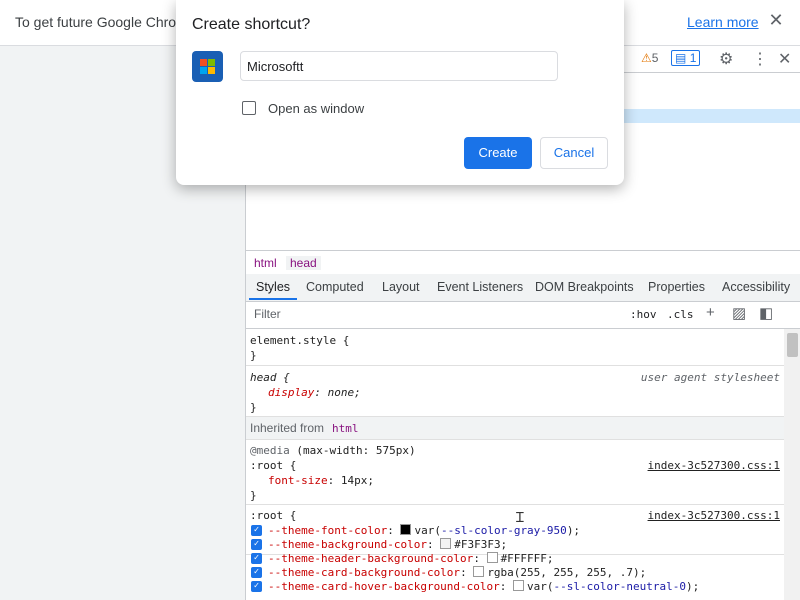 The image size is (800, 600). What do you see at coordinates (643, 314) in the screenshot?
I see `hov-button: :hov` at bounding box center [643, 314].